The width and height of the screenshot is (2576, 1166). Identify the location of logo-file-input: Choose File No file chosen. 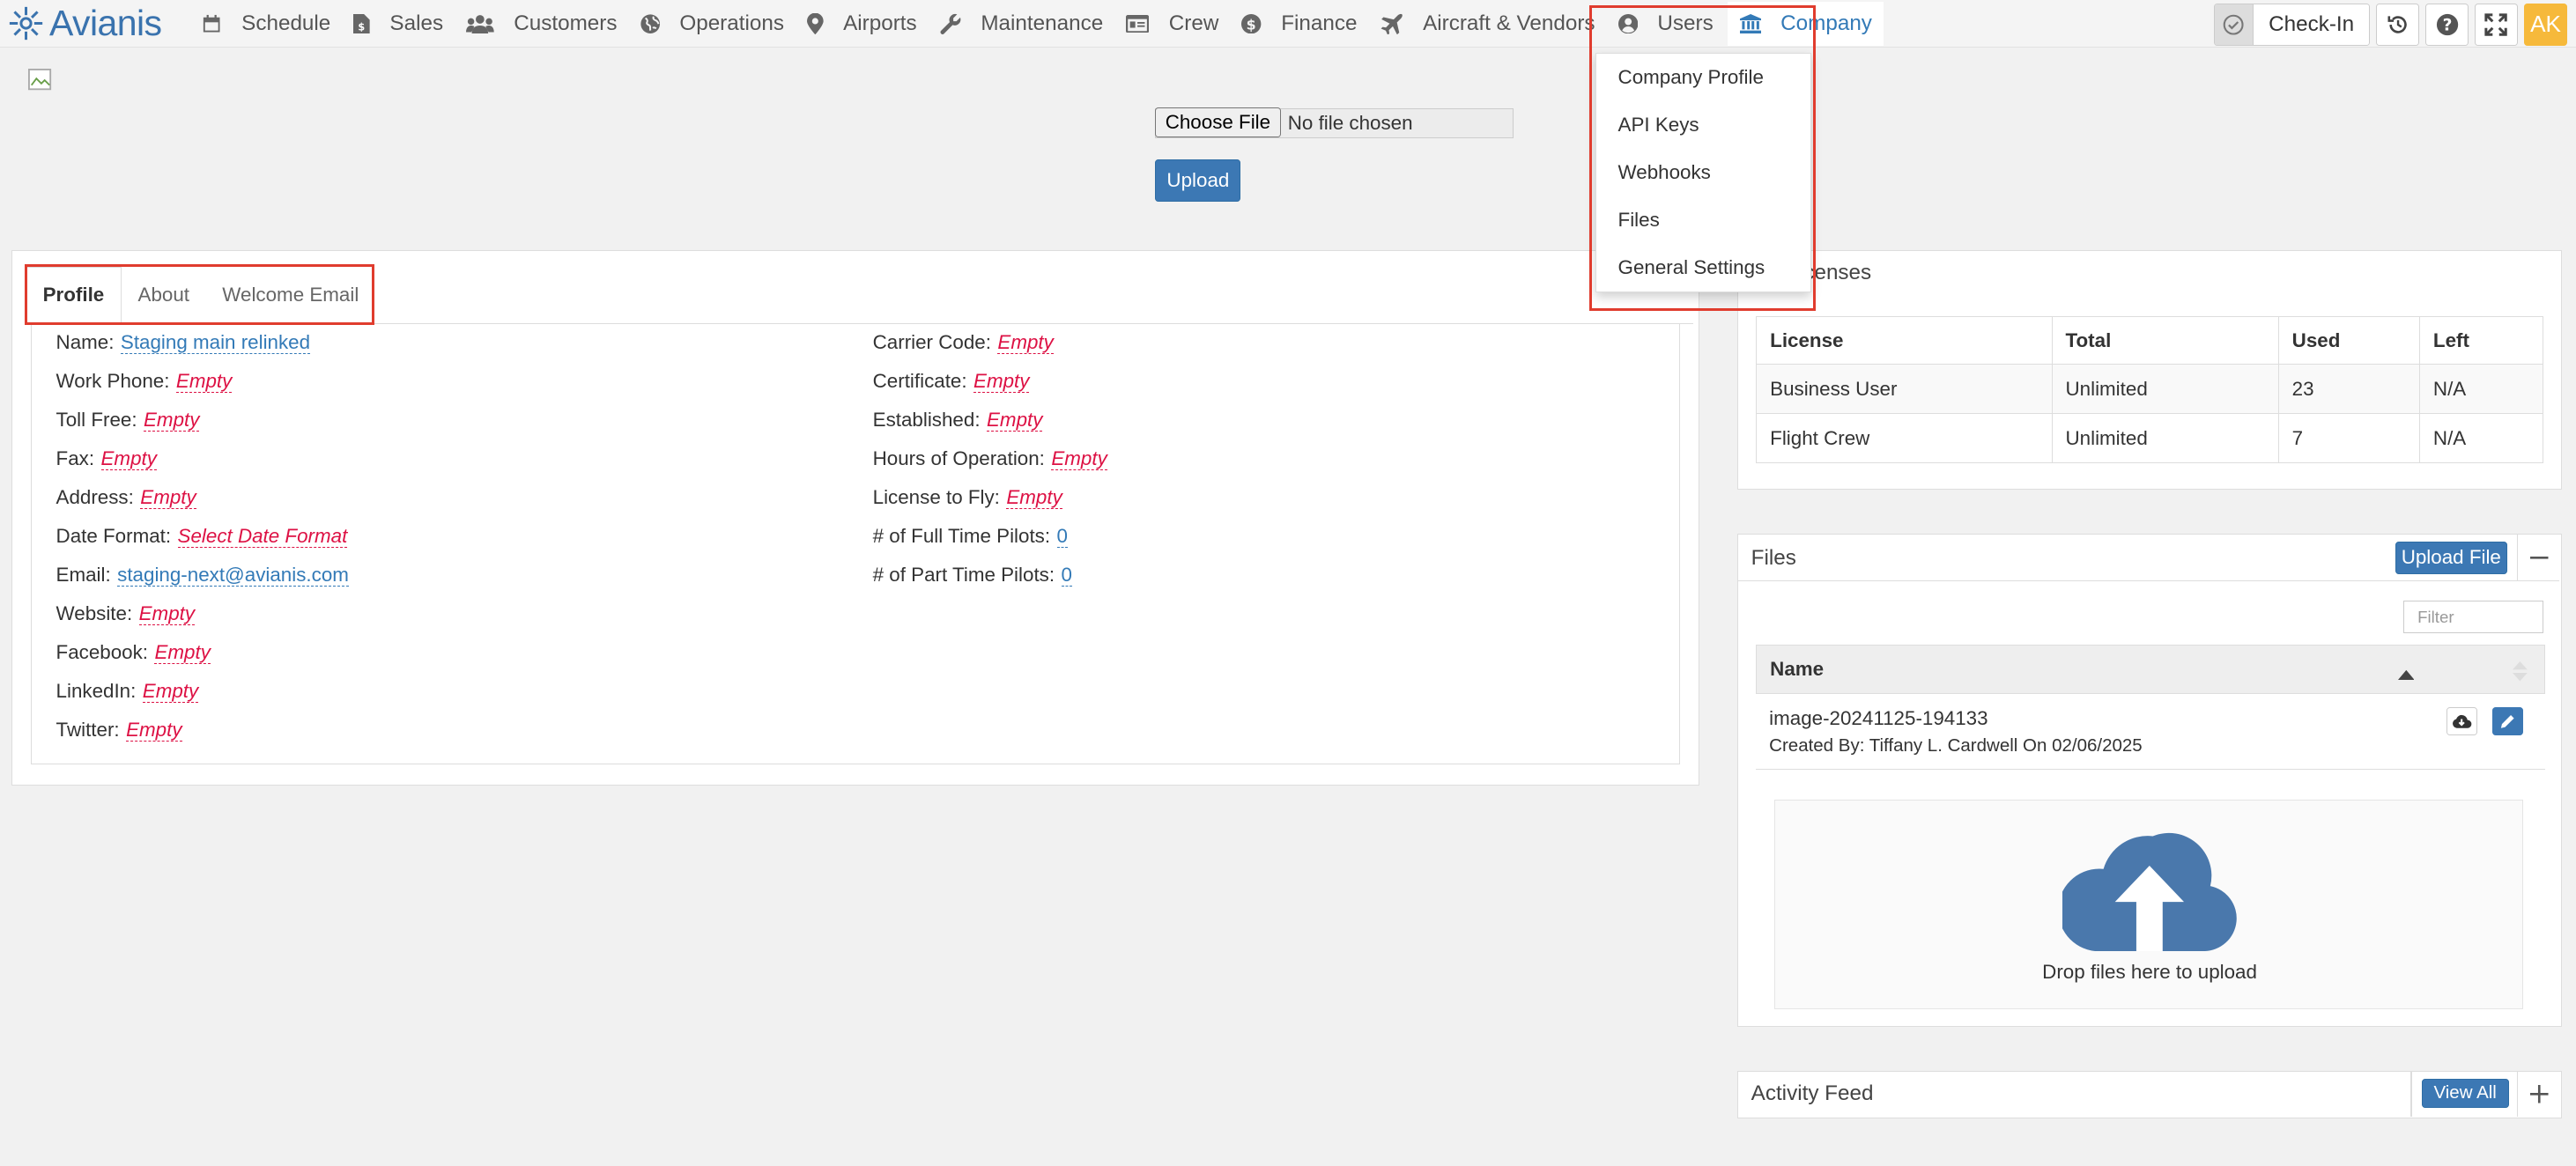
(1334, 123).